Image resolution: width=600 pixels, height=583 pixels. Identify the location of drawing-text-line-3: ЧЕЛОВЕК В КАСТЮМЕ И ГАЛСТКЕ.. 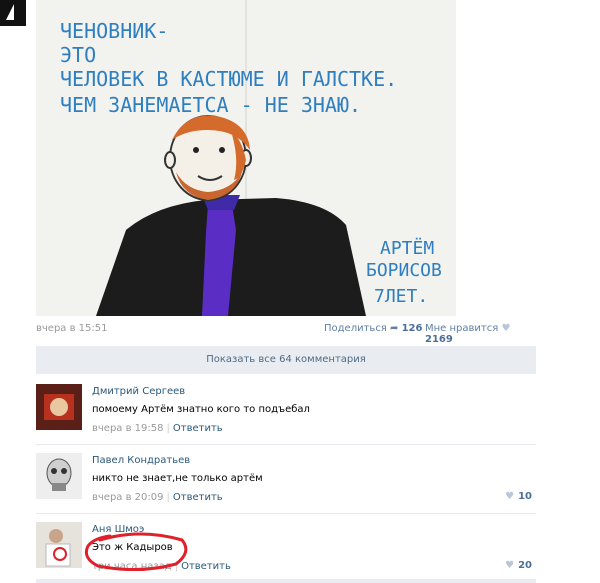
(228, 79).